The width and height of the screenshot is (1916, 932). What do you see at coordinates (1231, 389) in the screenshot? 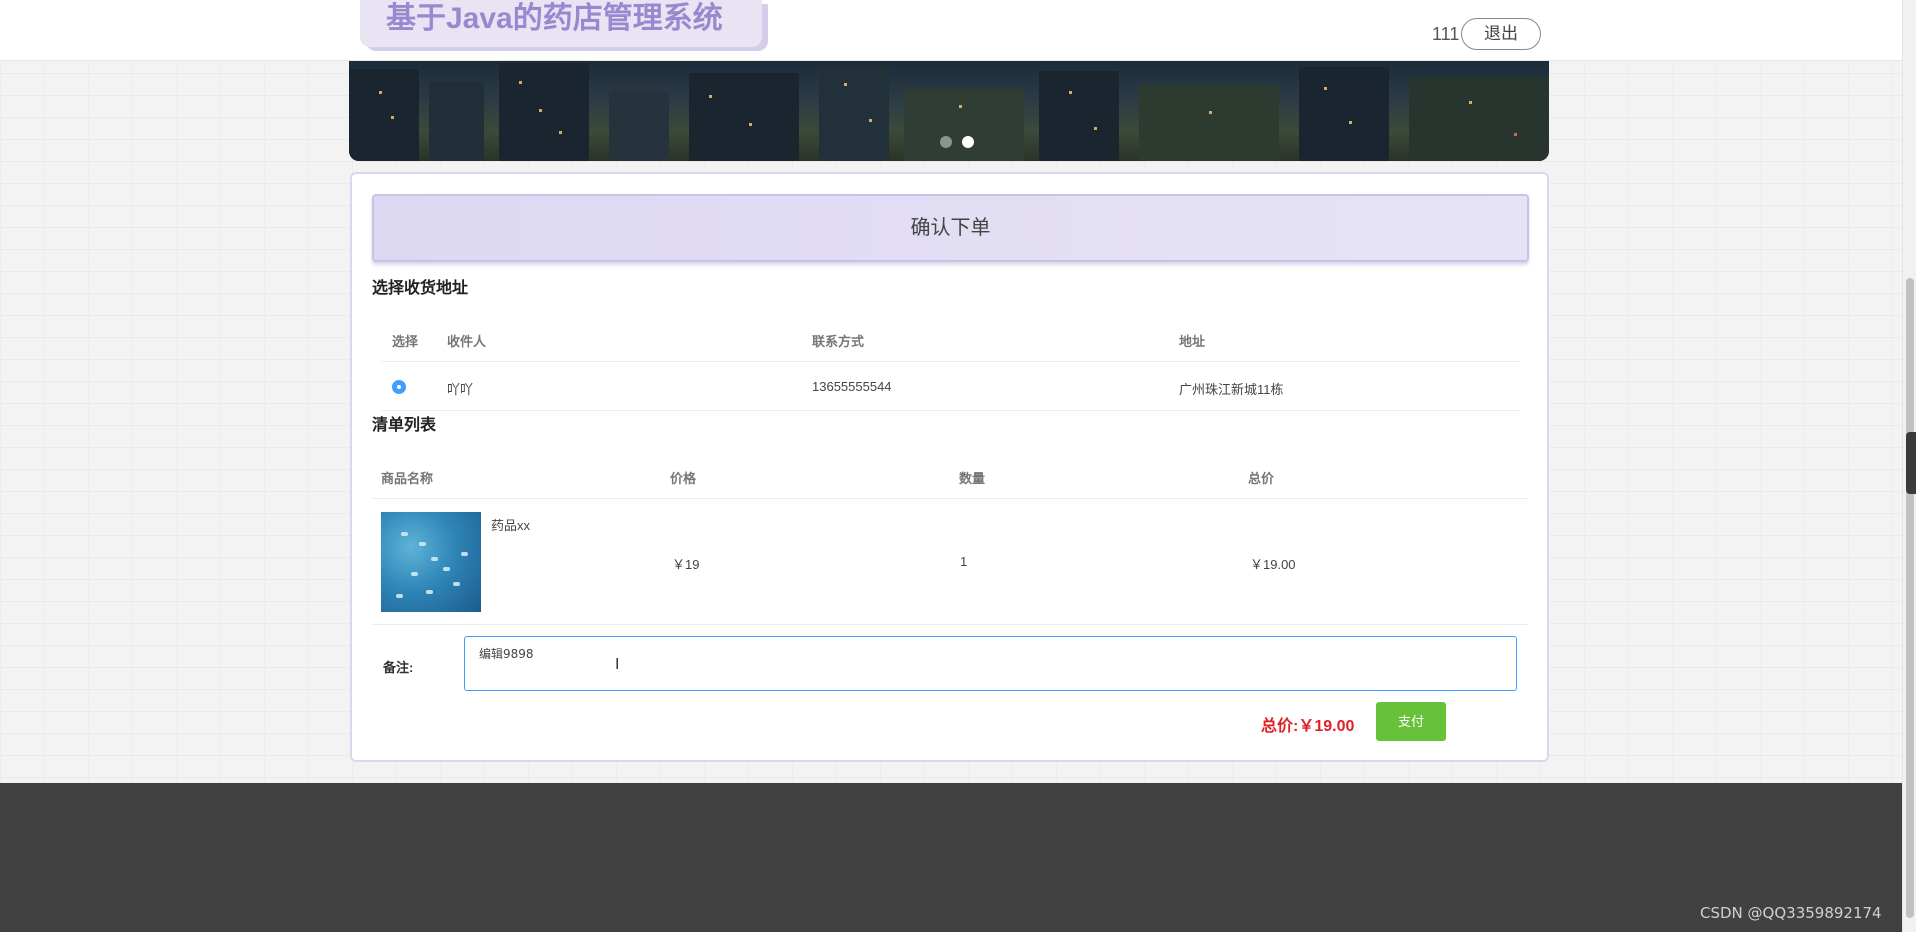
I see `address-detail: 广州珠江新城11栋` at bounding box center [1231, 389].